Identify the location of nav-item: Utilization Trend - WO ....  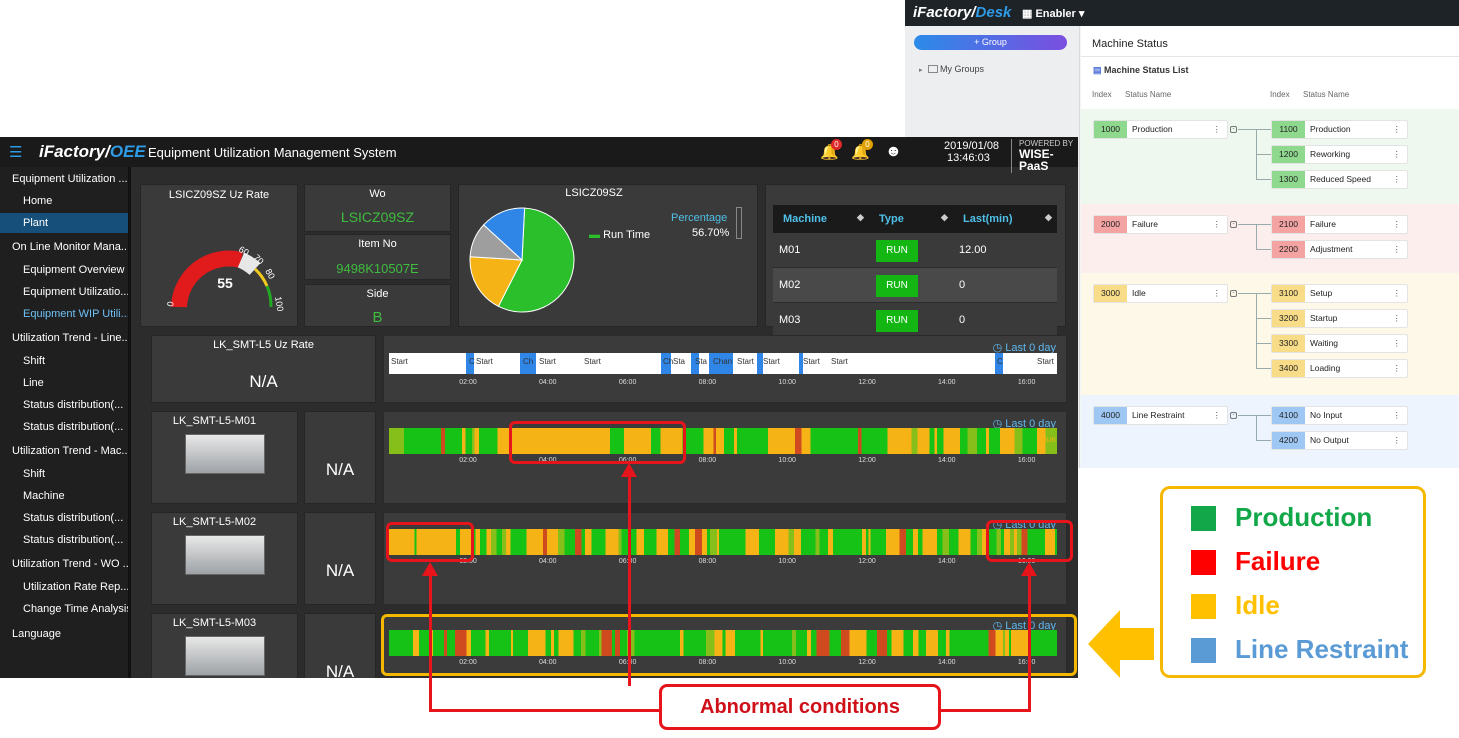
(64, 564).